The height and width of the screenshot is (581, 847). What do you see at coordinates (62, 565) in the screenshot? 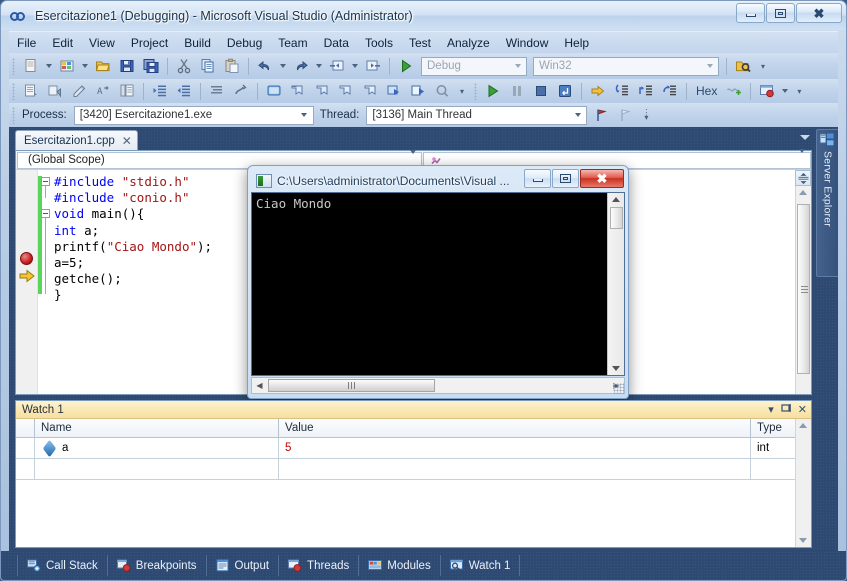
I see `tab-call-stack: Call Stack` at bounding box center [62, 565].